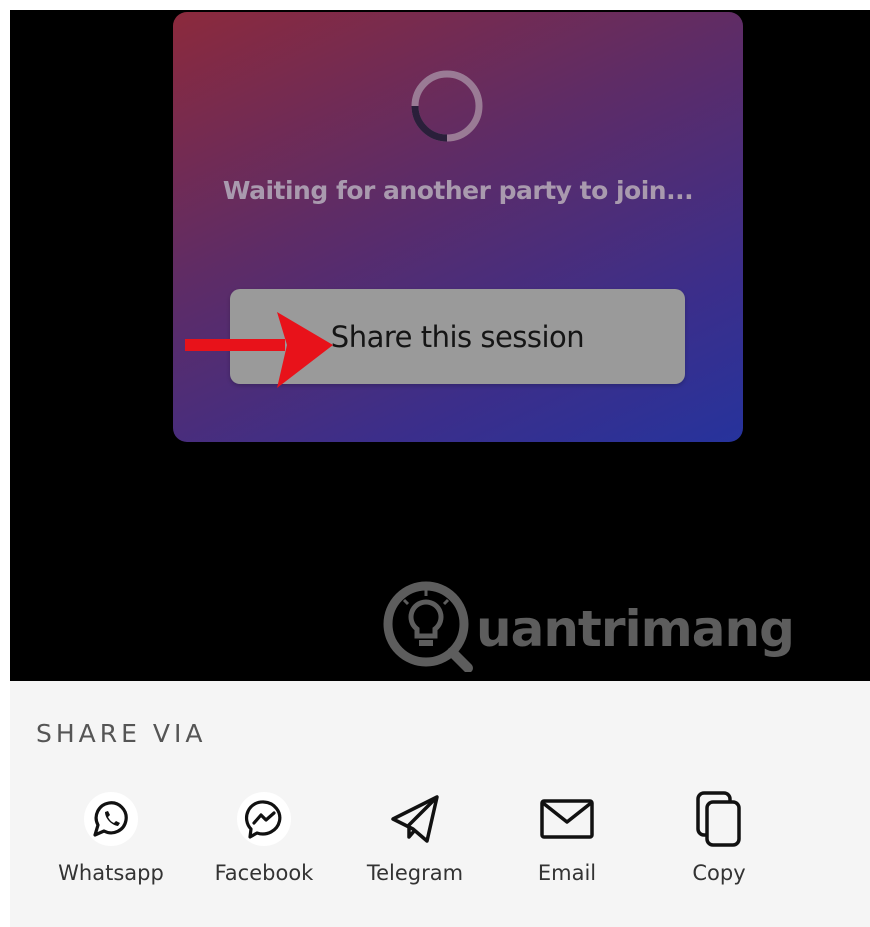  I want to click on messenger-icon, so click(264, 819).